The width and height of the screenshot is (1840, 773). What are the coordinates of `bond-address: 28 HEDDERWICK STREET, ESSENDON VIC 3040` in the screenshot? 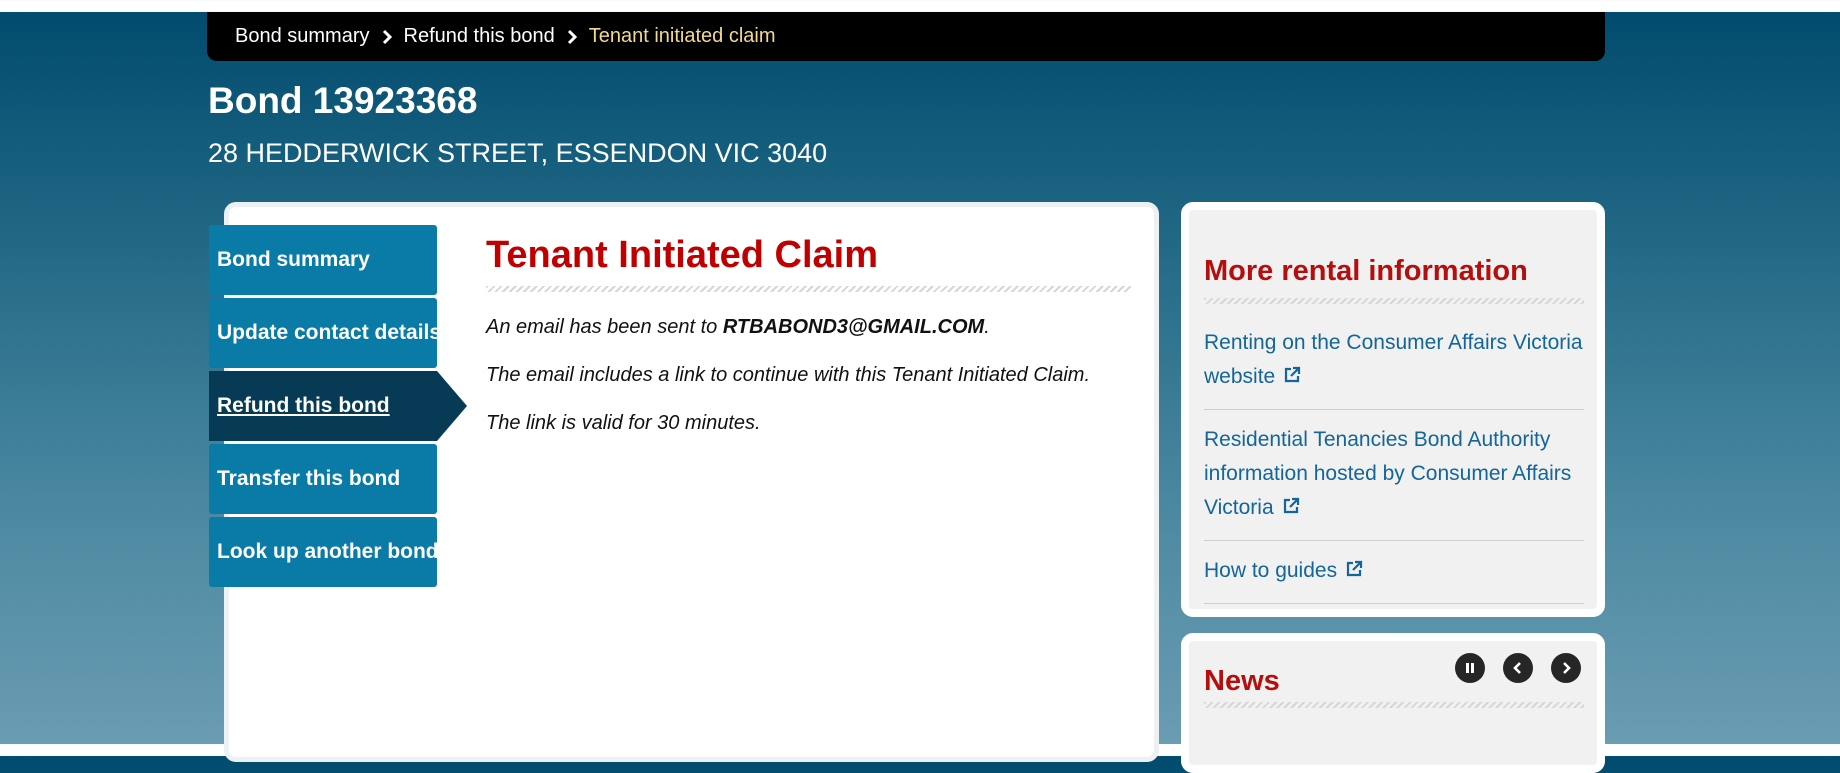 It's located at (518, 153).